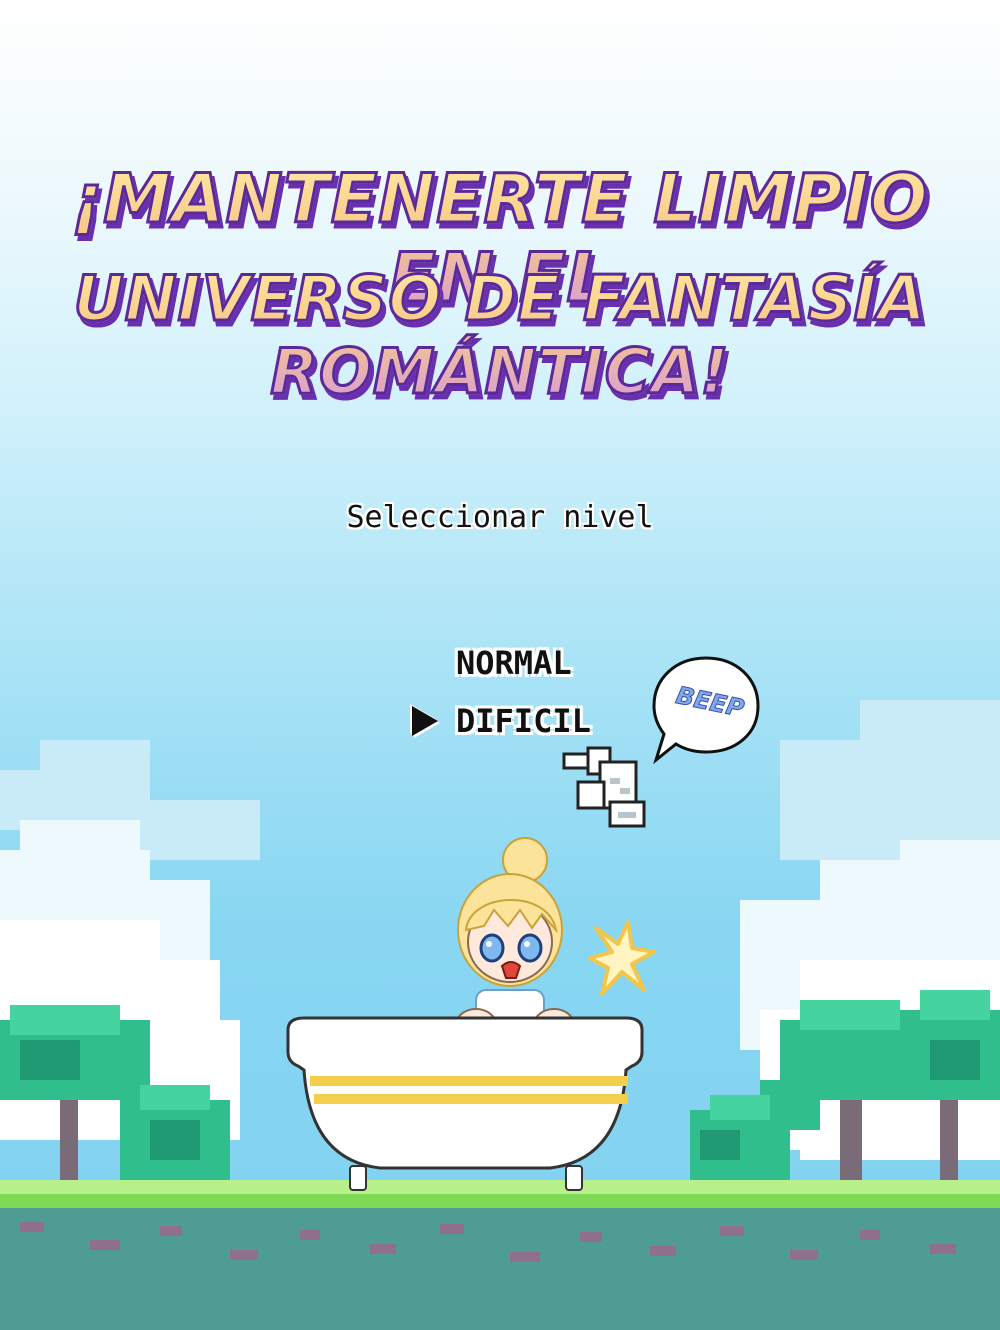 The image size is (1000, 1330). What do you see at coordinates (604, 787) in the screenshot?
I see `pixel-hand-cursor-icon` at bounding box center [604, 787].